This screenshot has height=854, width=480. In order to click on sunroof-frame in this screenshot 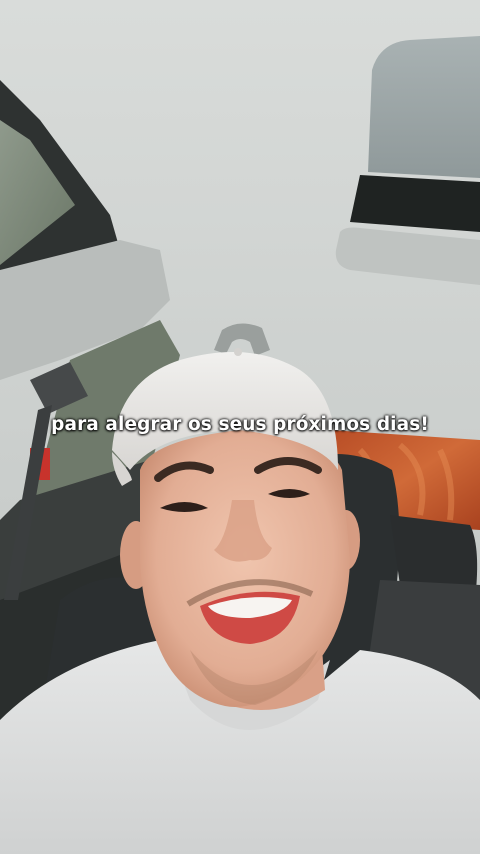, I will do `click(415, 203)`.